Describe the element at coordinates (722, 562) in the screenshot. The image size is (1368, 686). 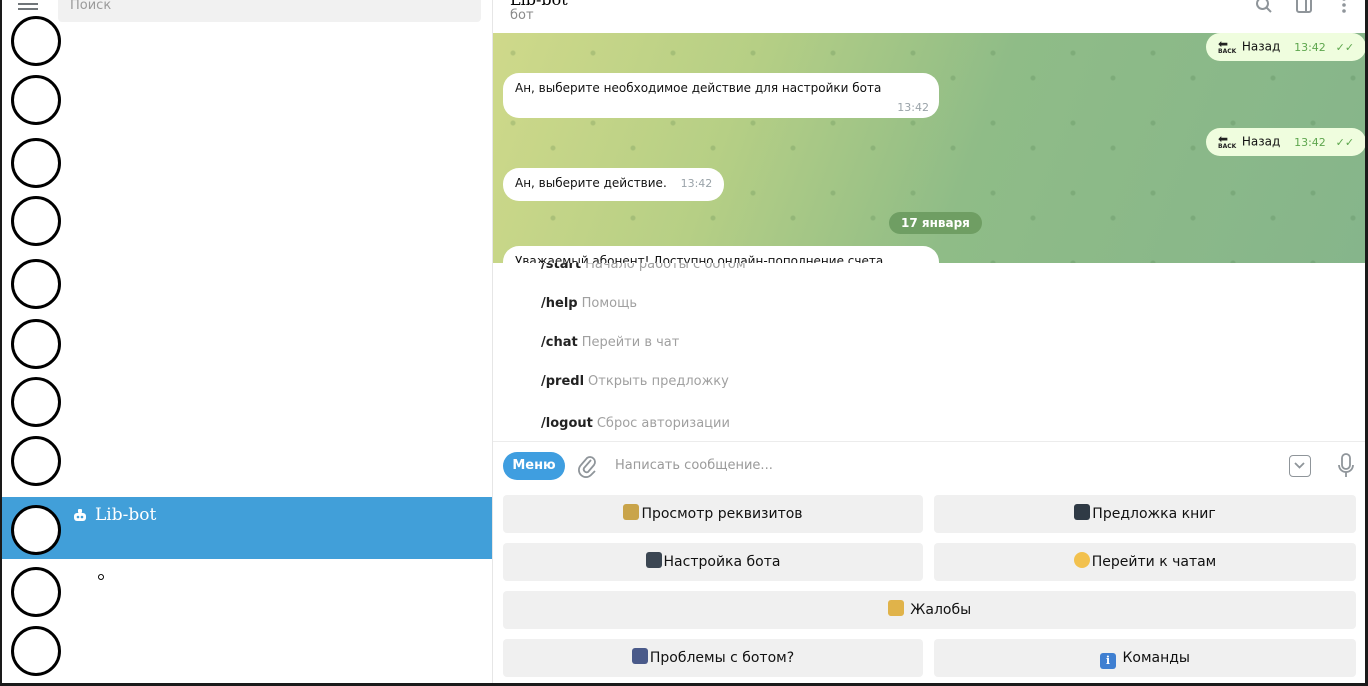
I see `keyboard-button-label: Настройка бота` at that location.